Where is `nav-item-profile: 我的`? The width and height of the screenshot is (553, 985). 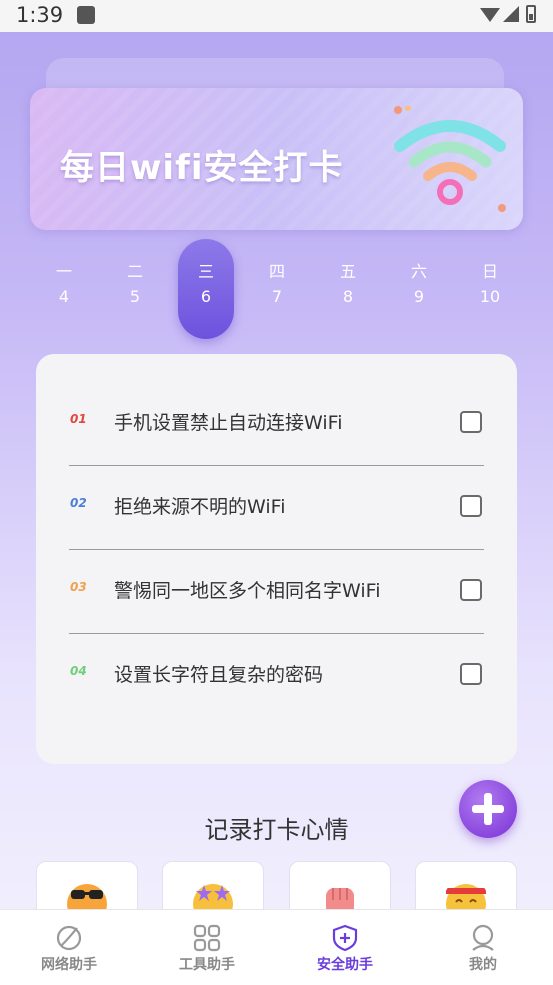 nav-item-profile: 我的 is located at coordinates (483, 947).